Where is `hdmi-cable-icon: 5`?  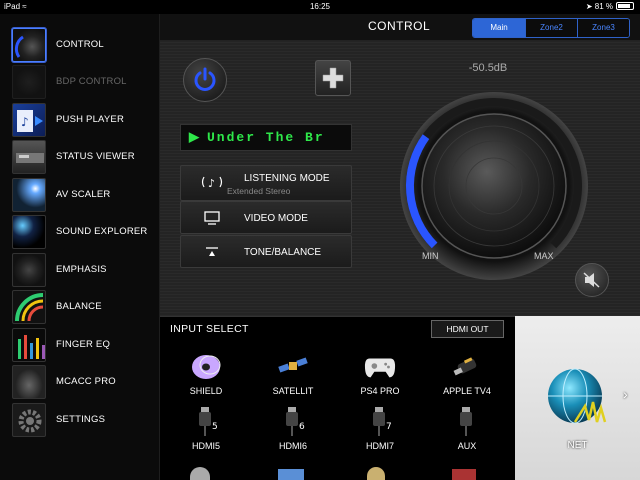 hdmi-cable-icon: 5 is located at coordinates (206, 422).